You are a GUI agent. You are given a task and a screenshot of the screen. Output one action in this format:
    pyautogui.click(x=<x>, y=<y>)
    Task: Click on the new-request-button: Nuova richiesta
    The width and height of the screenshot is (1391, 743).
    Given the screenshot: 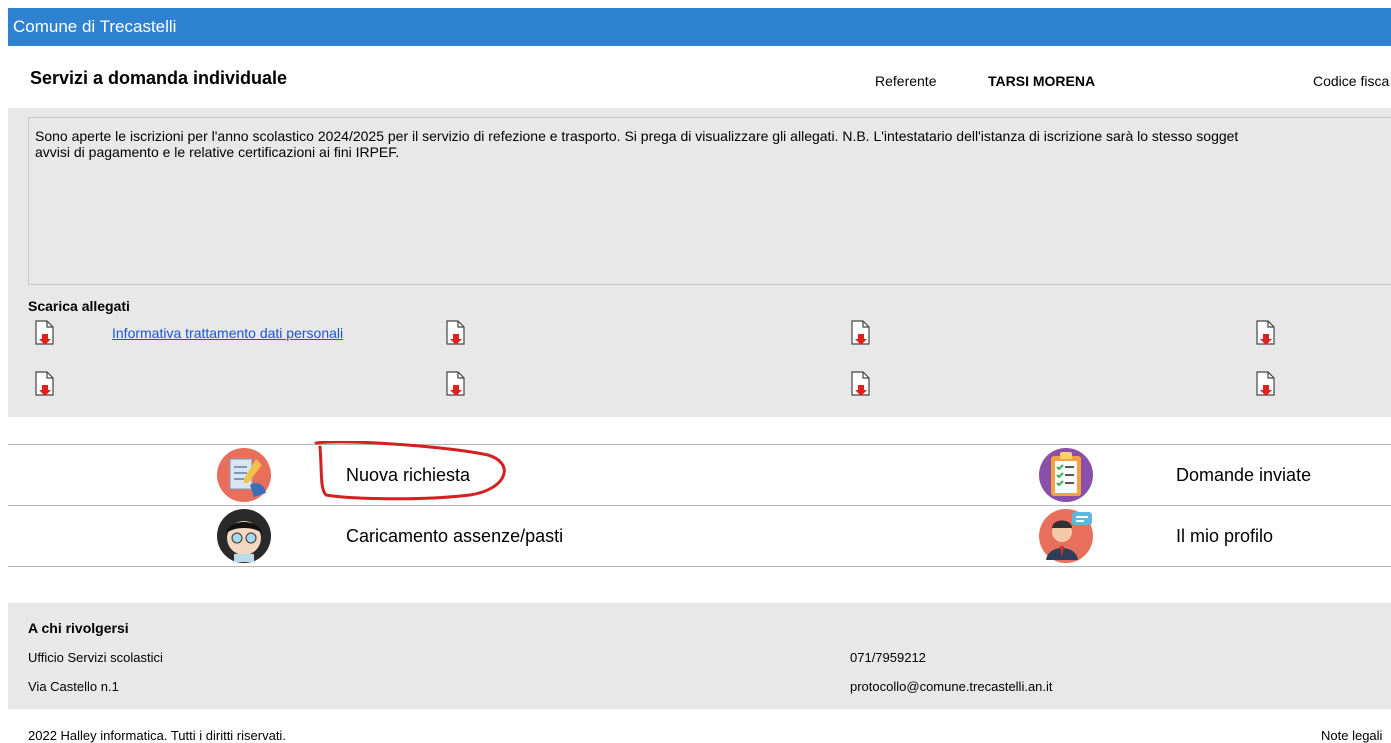 What is the action you would take?
    pyautogui.click(x=366, y=475)
    